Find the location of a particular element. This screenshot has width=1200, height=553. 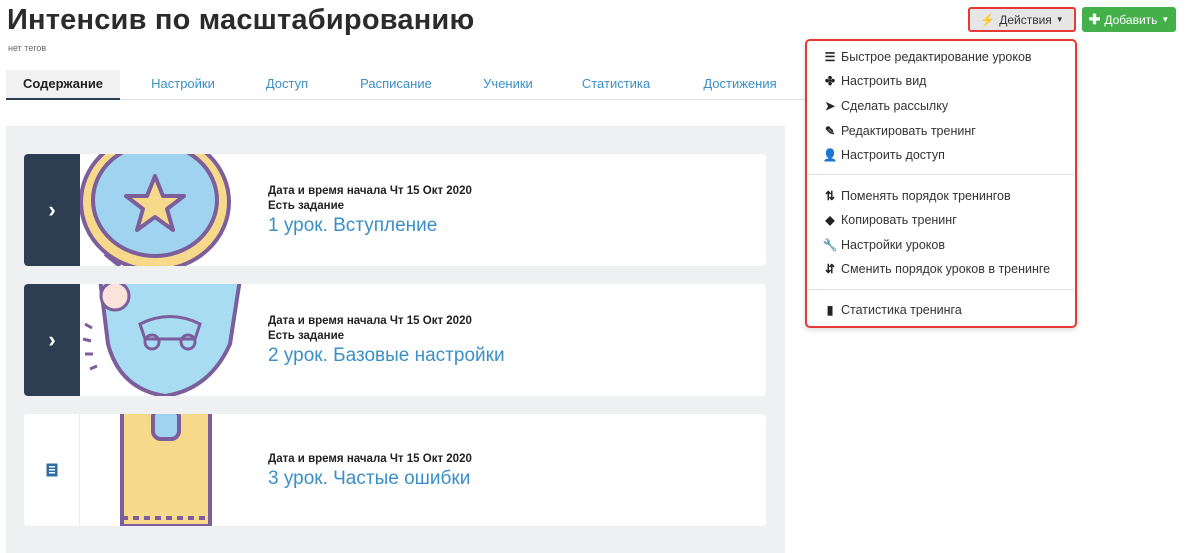

list-icon: ☰ is located at coordinates (830, 57).